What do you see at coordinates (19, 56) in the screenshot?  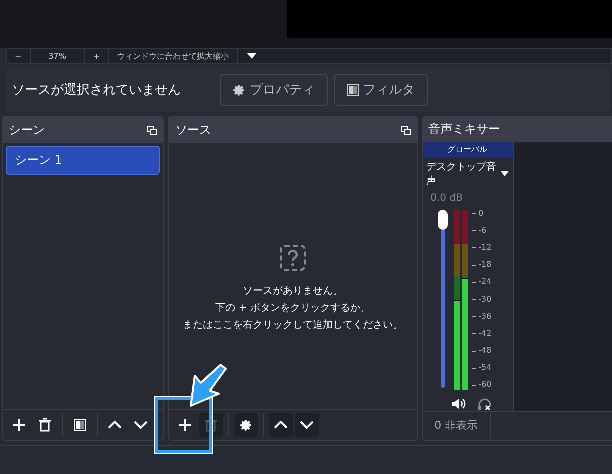 I see `zoom-out-button: −` at bounding box center [19, 56].